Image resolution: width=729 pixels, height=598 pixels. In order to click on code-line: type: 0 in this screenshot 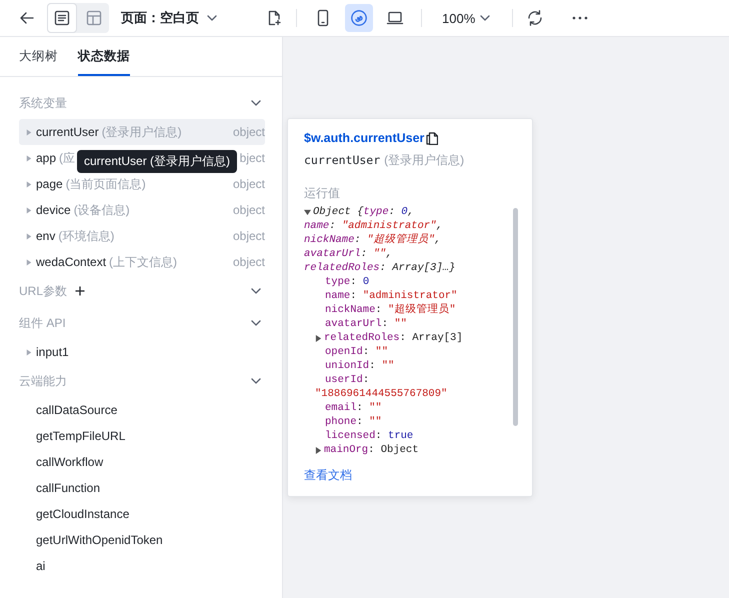, I will do `click(347, 282)`.